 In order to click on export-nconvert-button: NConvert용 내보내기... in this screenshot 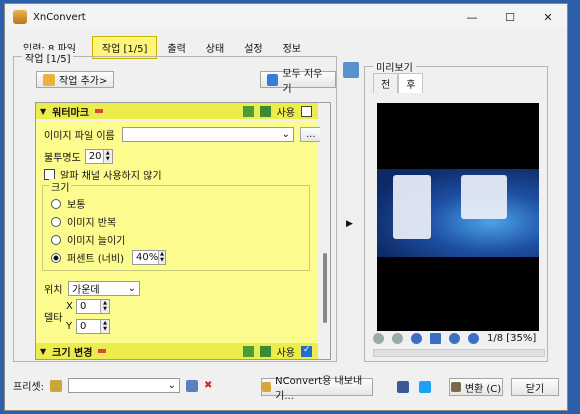, I will do `click(317, 389)`.